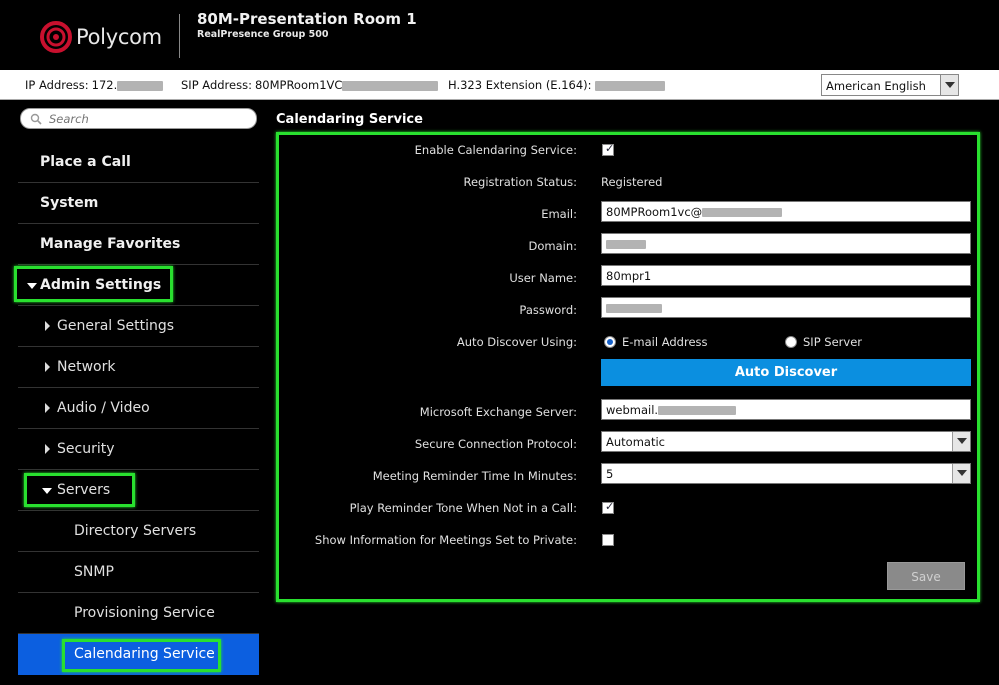 This screenshot has width=999, height=685. I want to click on secure-protocol-label: Secure Connection Protocol:, so click(495, 444).